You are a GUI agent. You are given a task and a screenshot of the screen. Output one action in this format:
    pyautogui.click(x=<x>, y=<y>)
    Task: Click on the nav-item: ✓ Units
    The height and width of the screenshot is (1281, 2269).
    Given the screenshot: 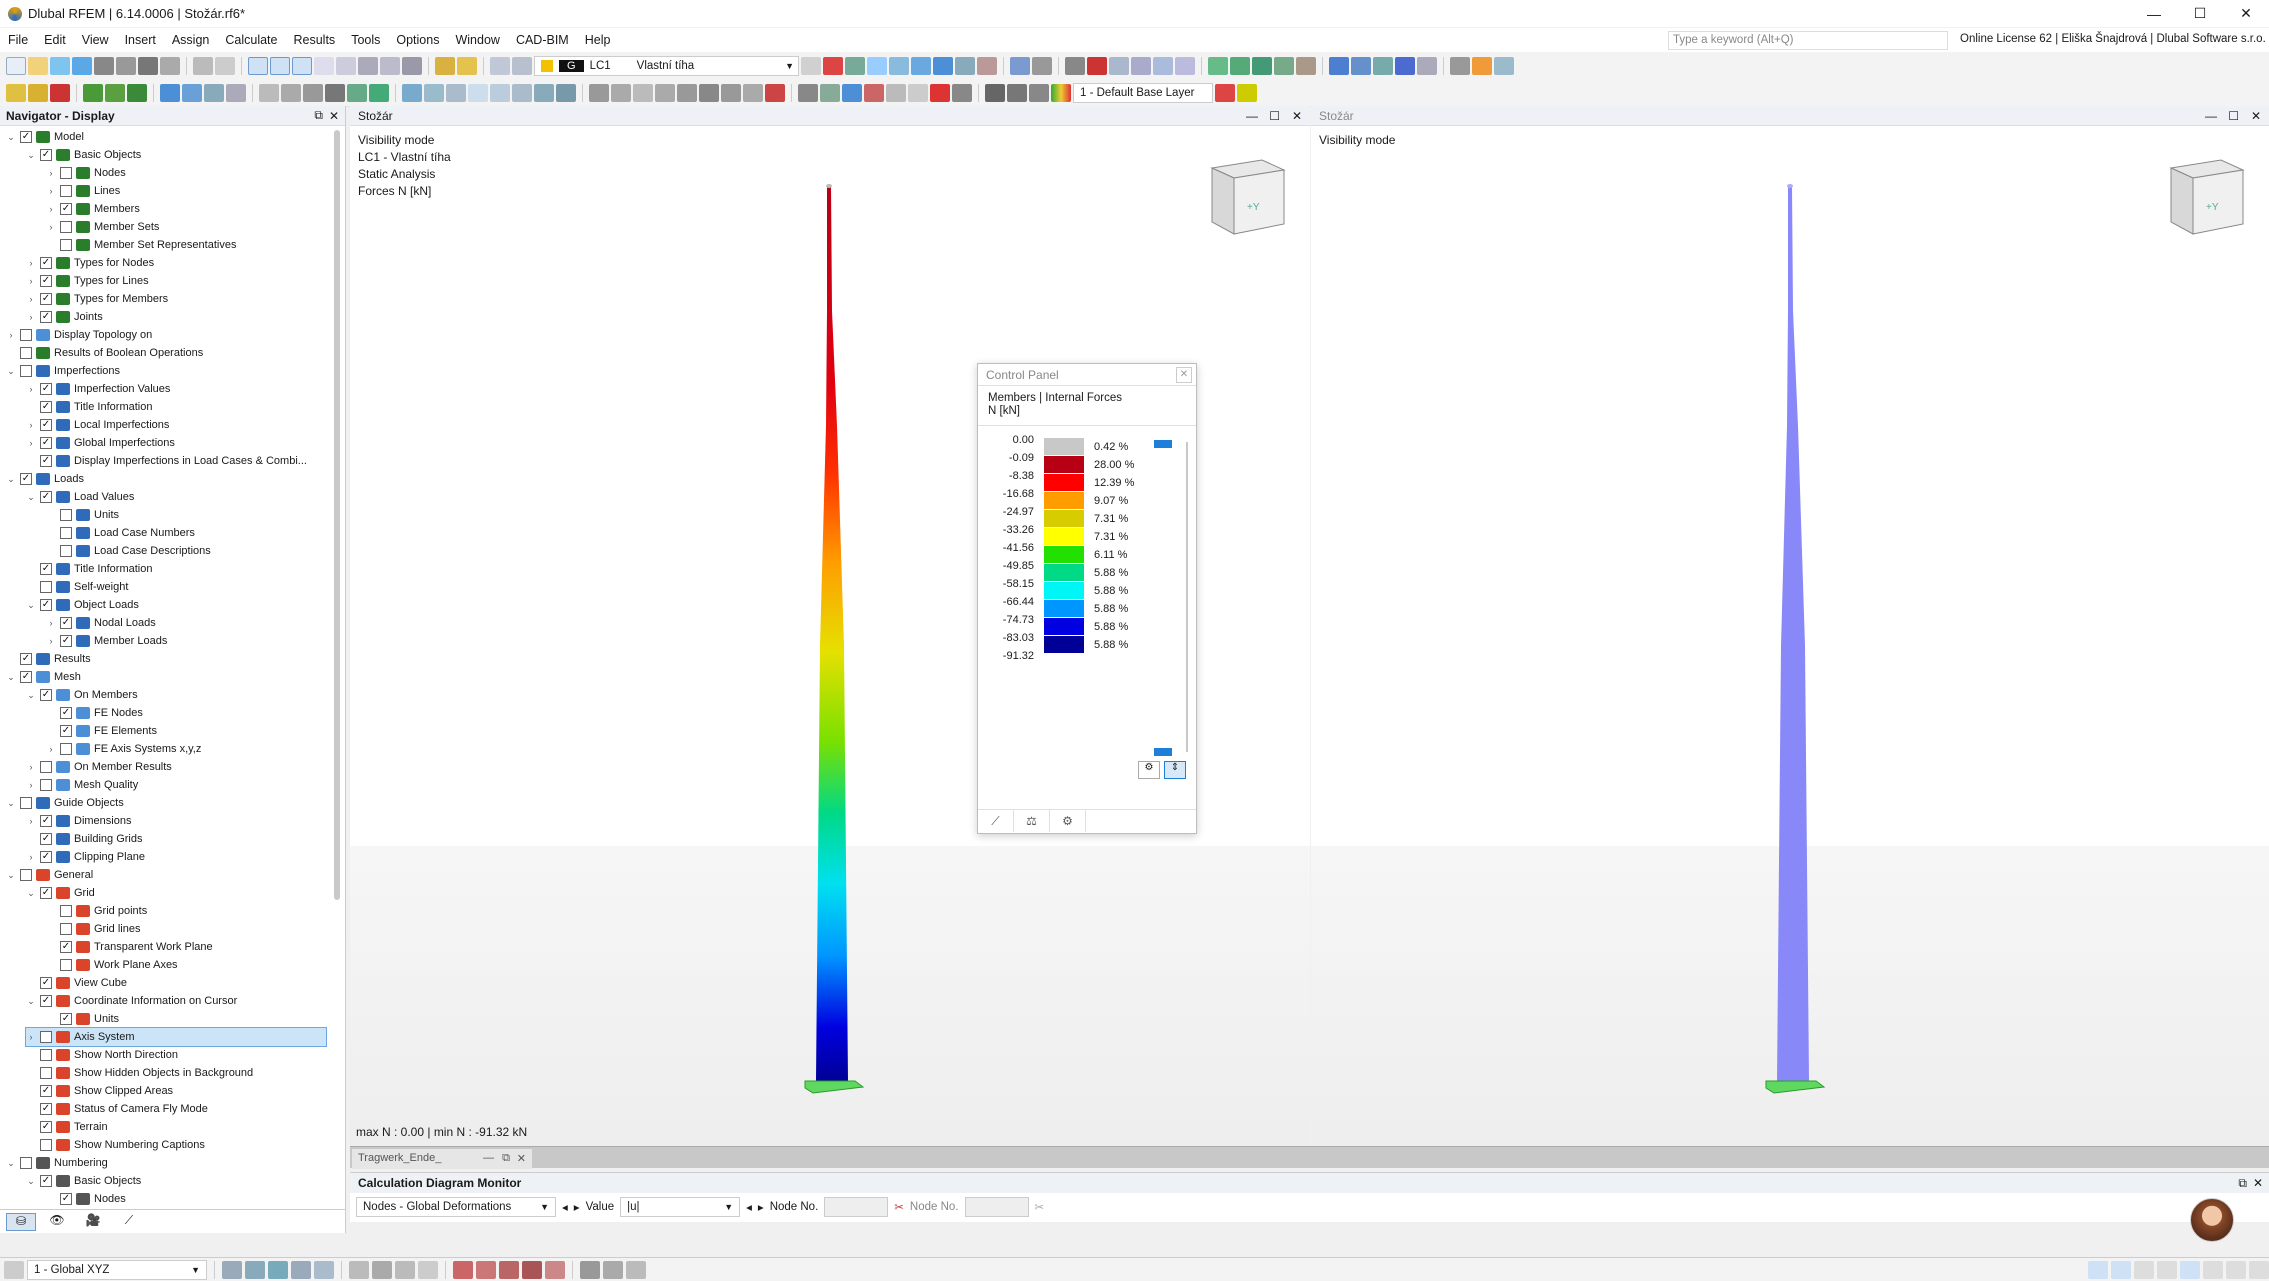 What is the action you would take?
    pyautogui.click(x=82, y=1019)
    